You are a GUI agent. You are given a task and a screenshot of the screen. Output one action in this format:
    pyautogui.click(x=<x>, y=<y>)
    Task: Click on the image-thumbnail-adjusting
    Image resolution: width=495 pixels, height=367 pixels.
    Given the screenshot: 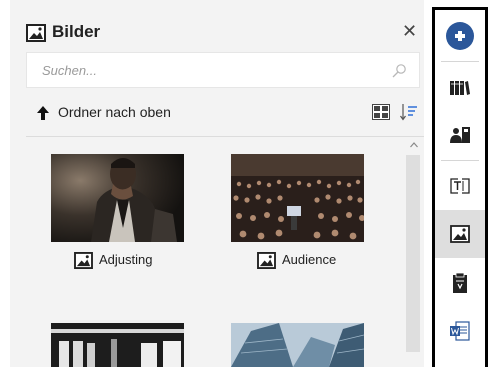 What is the action you would take?
    pyautogui.click(x=117, y=198)
    